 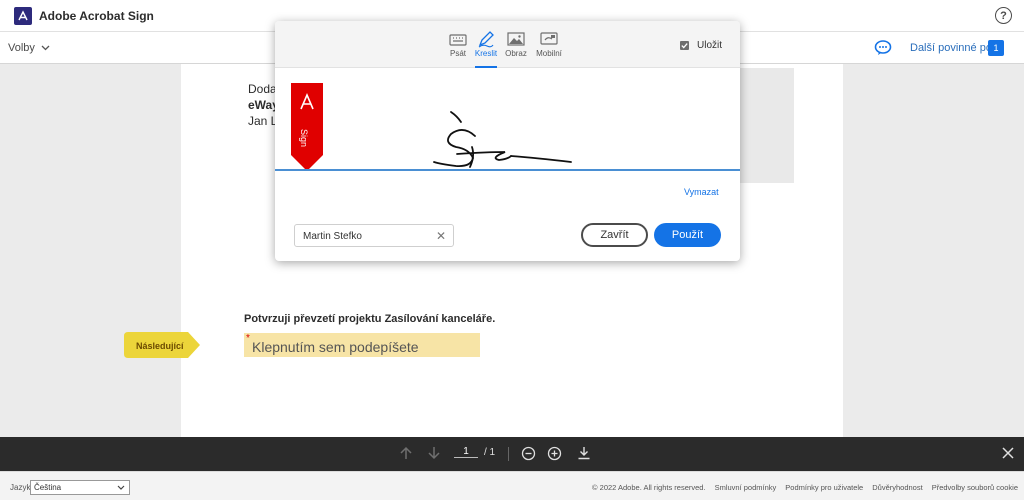 I want to click on arrow-up-icon, so click(x=406, y=453).